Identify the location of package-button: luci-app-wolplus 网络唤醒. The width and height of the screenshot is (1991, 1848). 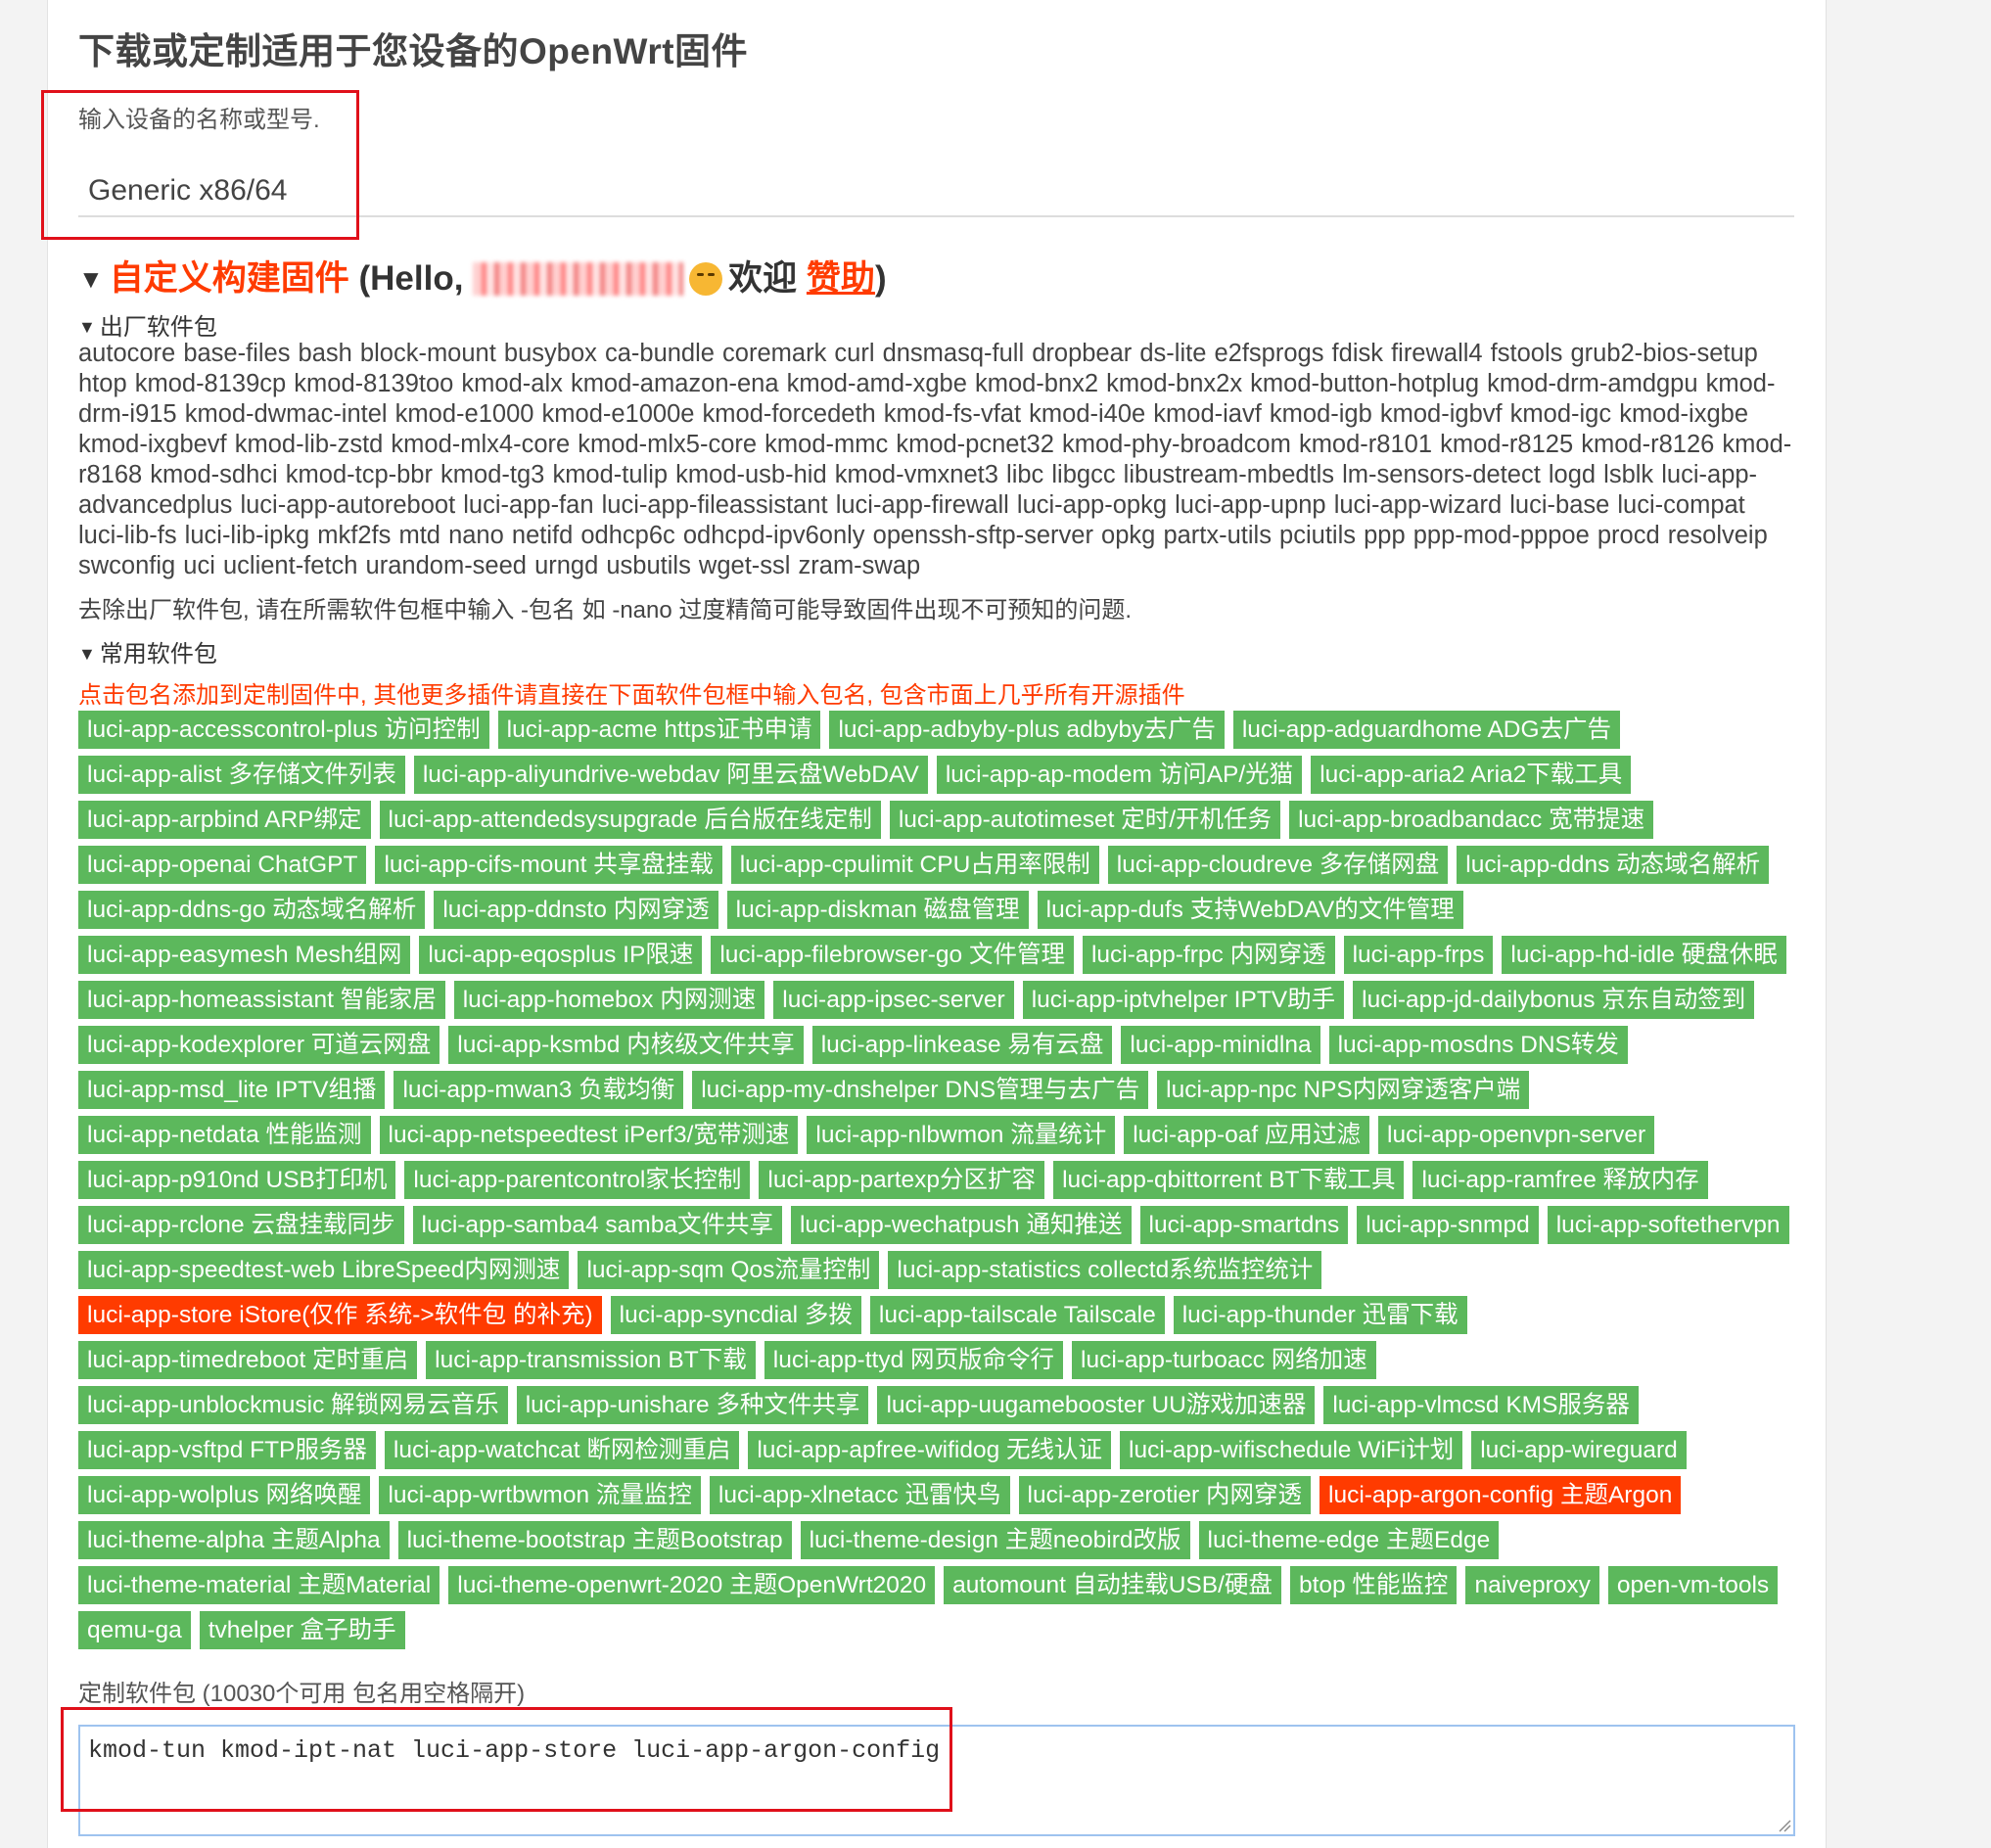
(224, 1495).